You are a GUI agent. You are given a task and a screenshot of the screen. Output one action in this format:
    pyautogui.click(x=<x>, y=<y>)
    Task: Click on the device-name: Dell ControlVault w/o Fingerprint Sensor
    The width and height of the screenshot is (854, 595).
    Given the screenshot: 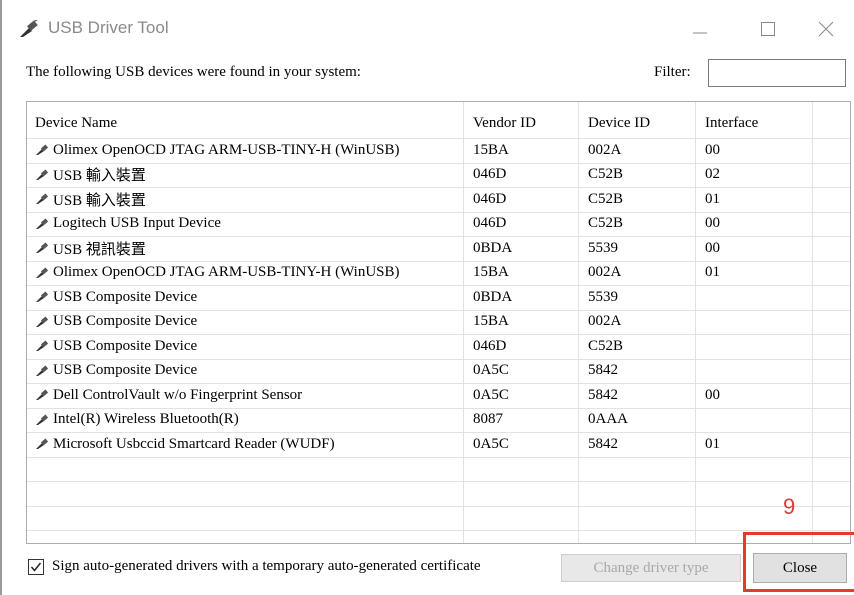 What is the action you would take?
    pyautogui.click(x=178, y=394)
    